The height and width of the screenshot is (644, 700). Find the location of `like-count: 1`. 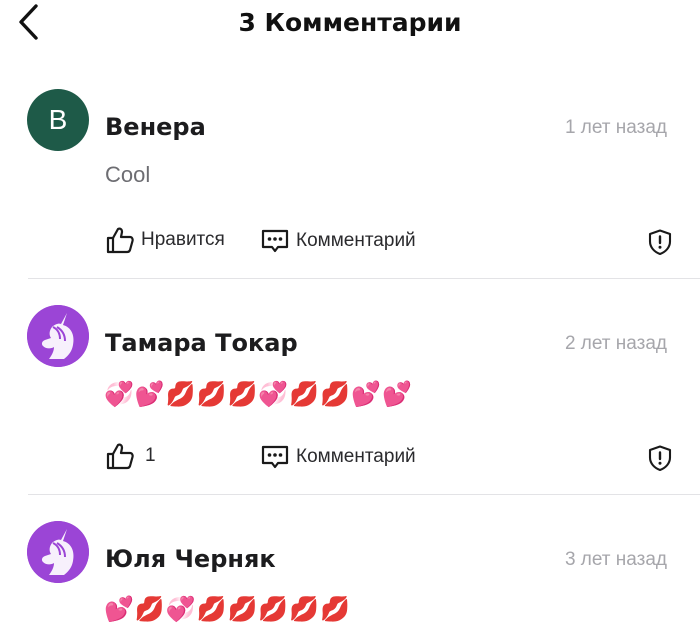

like-count: 1 is located at coordinates (150, 455).